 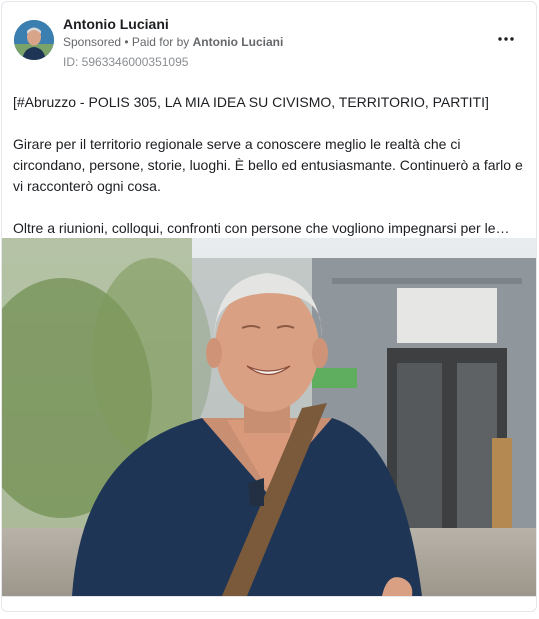 I want to click on ad-id: ID: 5963346000351095, so click(x=126, y=62).